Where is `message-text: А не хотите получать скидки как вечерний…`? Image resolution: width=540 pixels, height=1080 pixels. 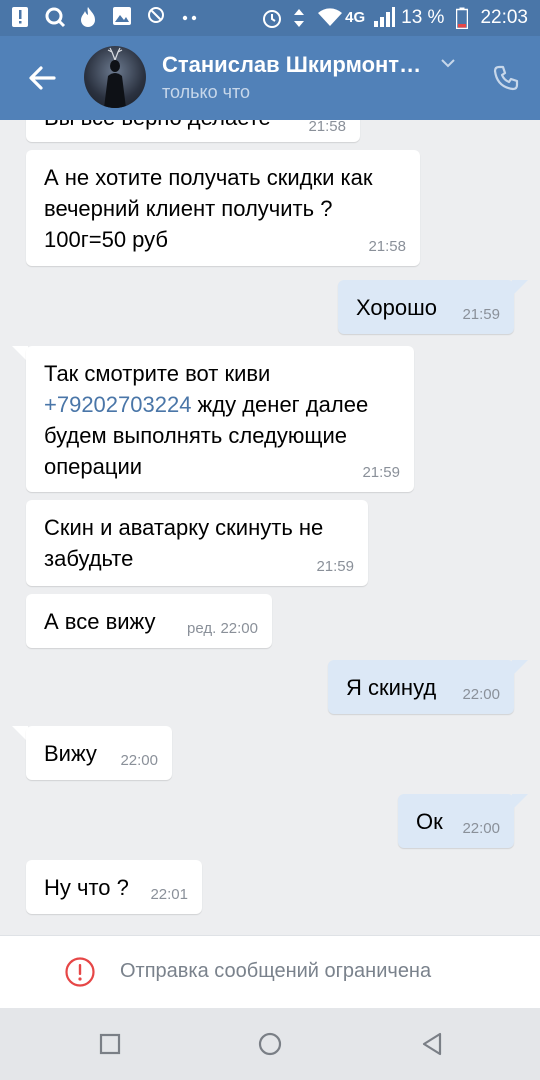
message-text: А не хотите получать скидки как вечерний… is located at coordinates (211, 208).